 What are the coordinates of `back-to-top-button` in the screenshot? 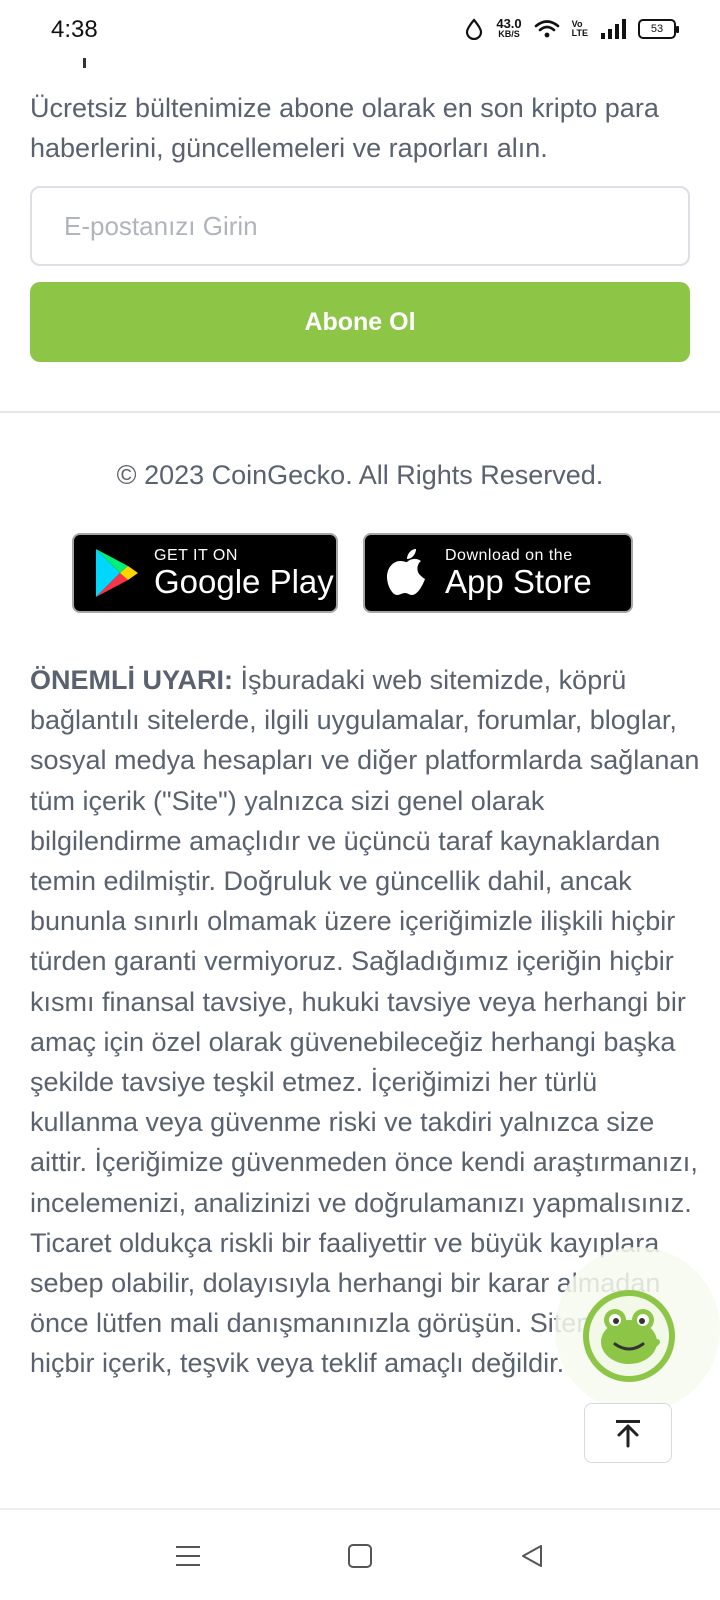 It's located at (628, 1433).